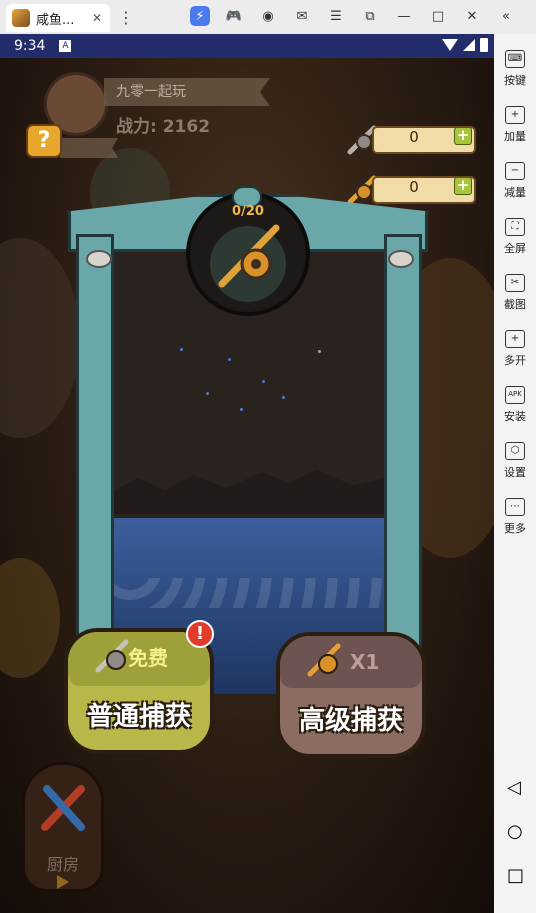  What do you see at coordinates (302, 16) in the screenshot?
I see `mail-icon: ✉` at bounding box center [302, 16].